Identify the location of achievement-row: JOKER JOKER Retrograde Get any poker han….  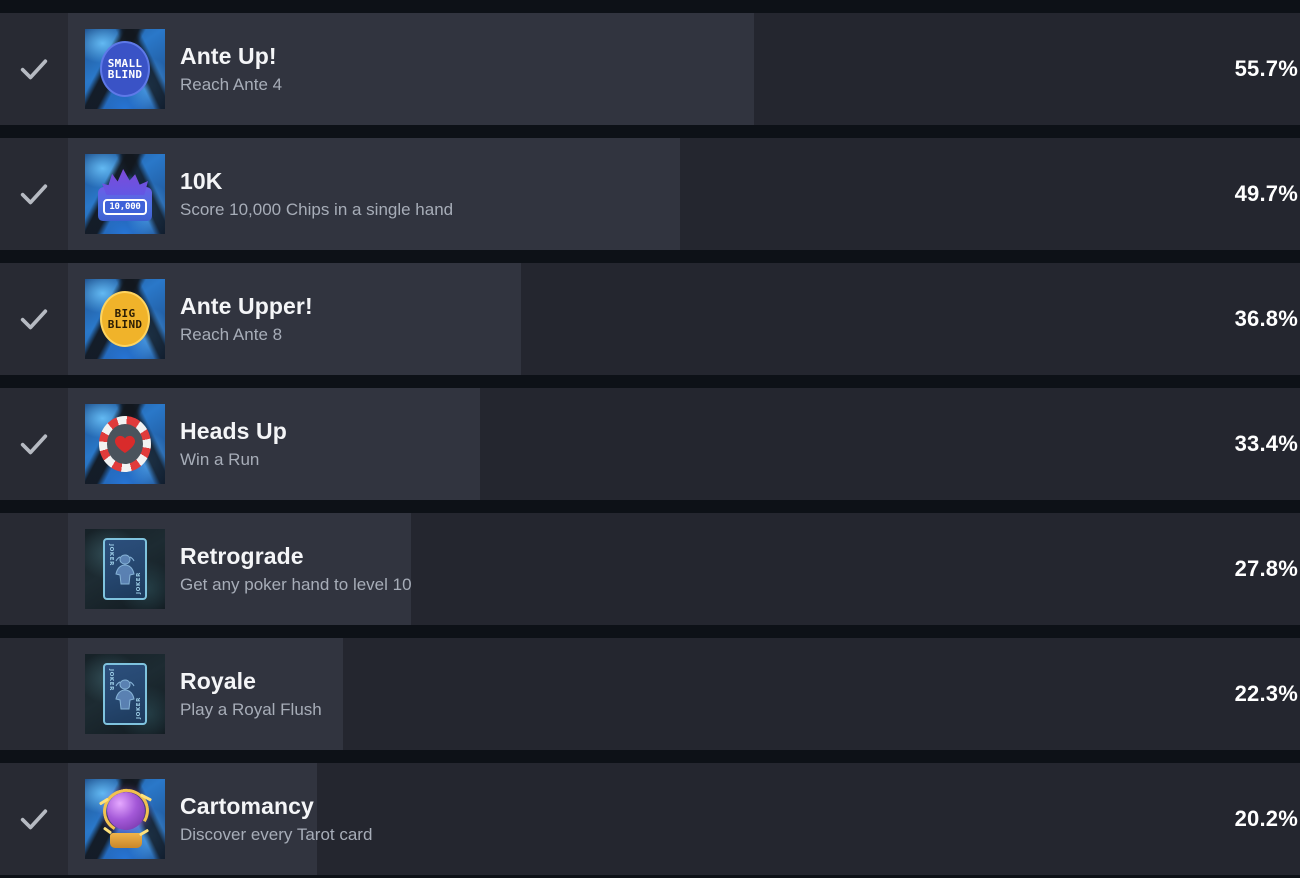
(650, 569).